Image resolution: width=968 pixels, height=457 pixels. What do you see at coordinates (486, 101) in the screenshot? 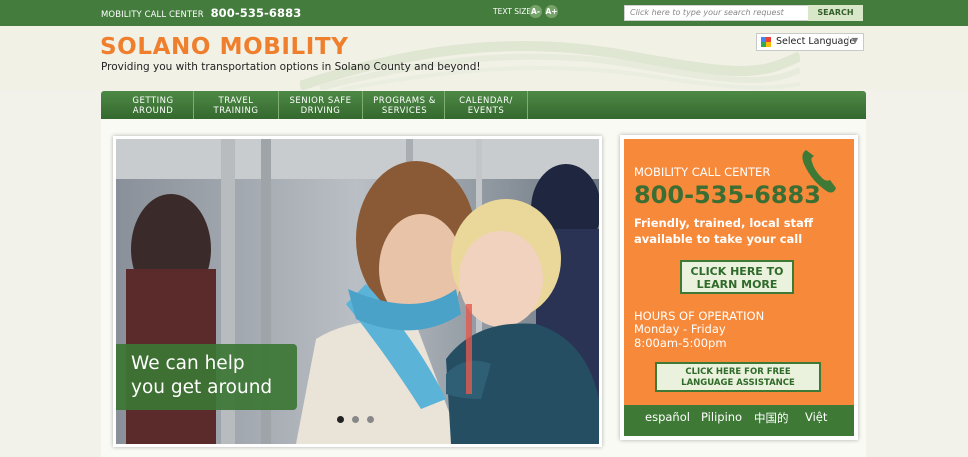
I see `nav-label-line1: CALENDAR/` at bounding box center [486, 101].